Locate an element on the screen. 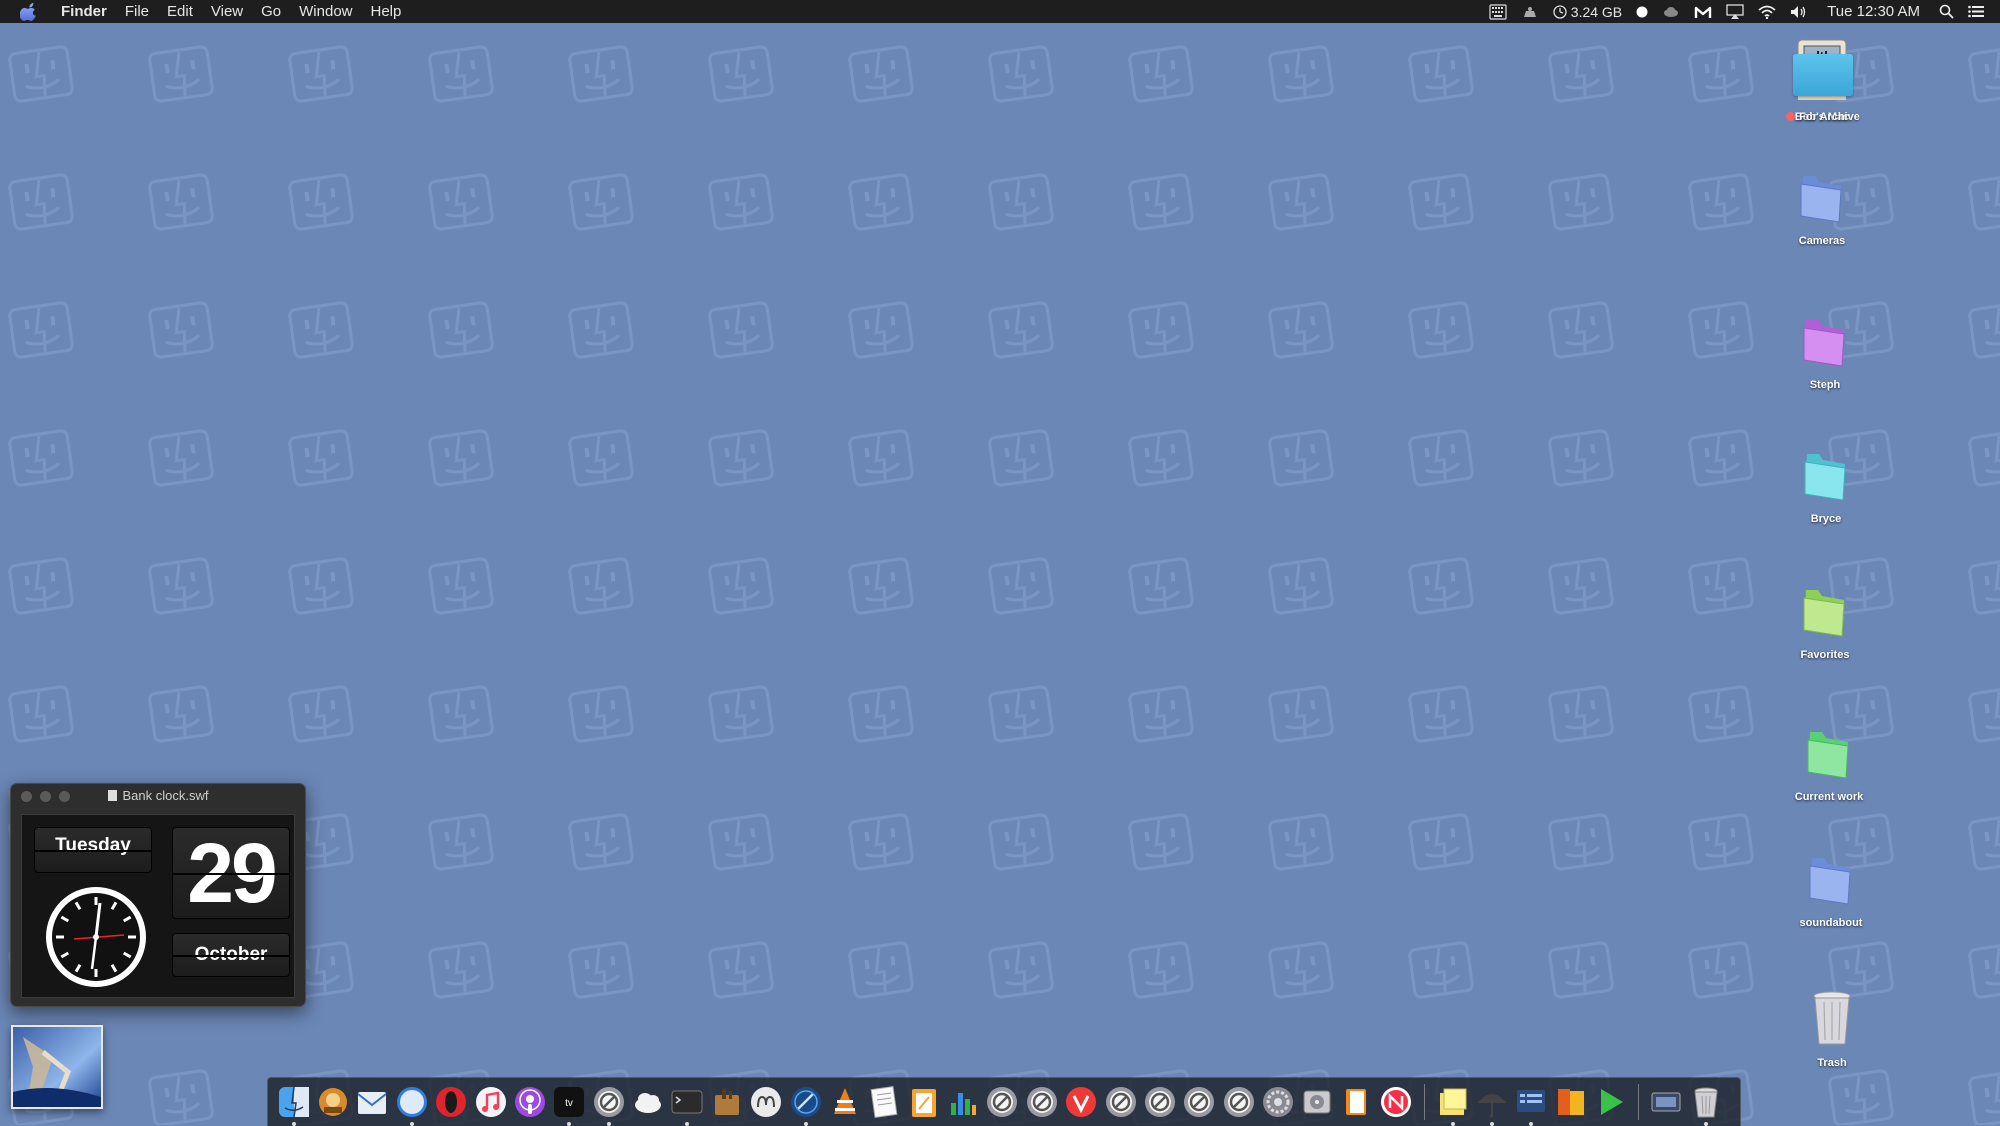 The height and width of the screenshot is (1126, 2000). desktop-icon-label: Favorites is located at coordinates (1825, 655).